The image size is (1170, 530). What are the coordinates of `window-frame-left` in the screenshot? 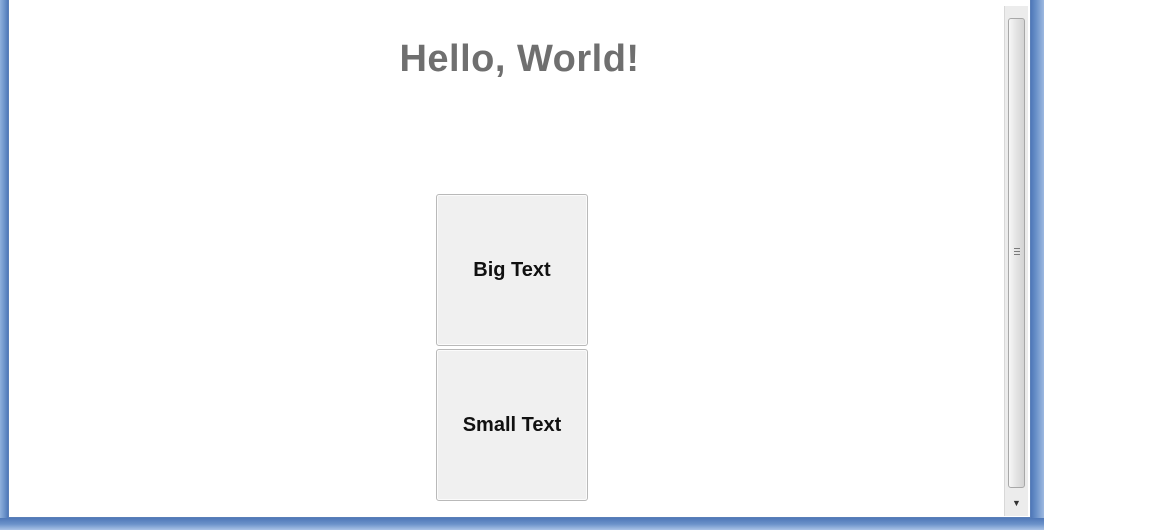 It's located at (4, 265).